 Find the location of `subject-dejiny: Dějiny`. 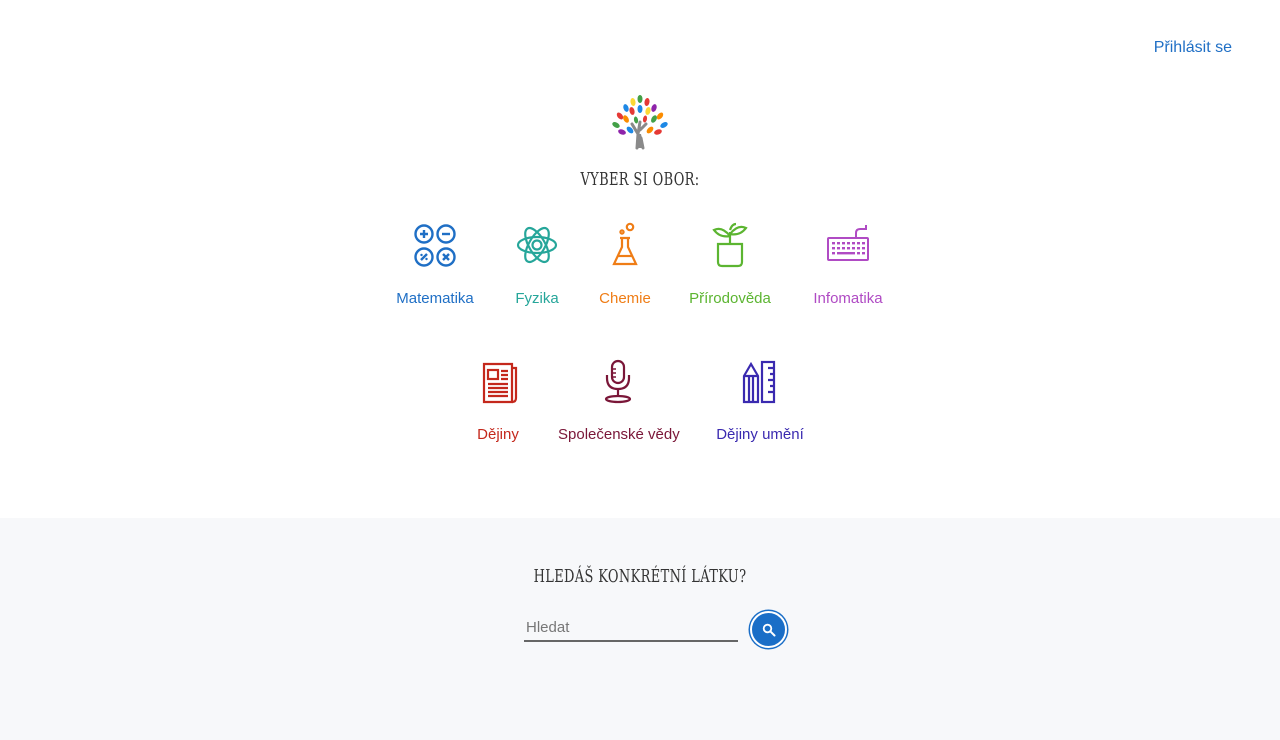

subject-dejiny: Dějiny is located at coordinates (498, 400).